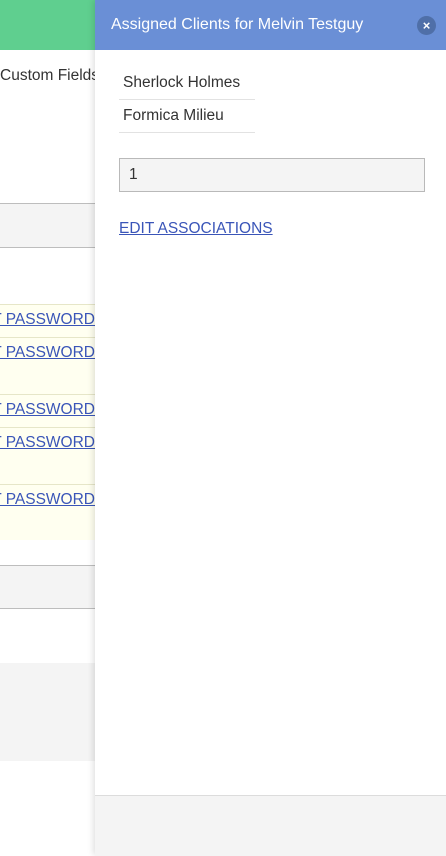  Describe the element at coordinates (426, 25) in the screenshot. I see `close-icon: ×` at that location.